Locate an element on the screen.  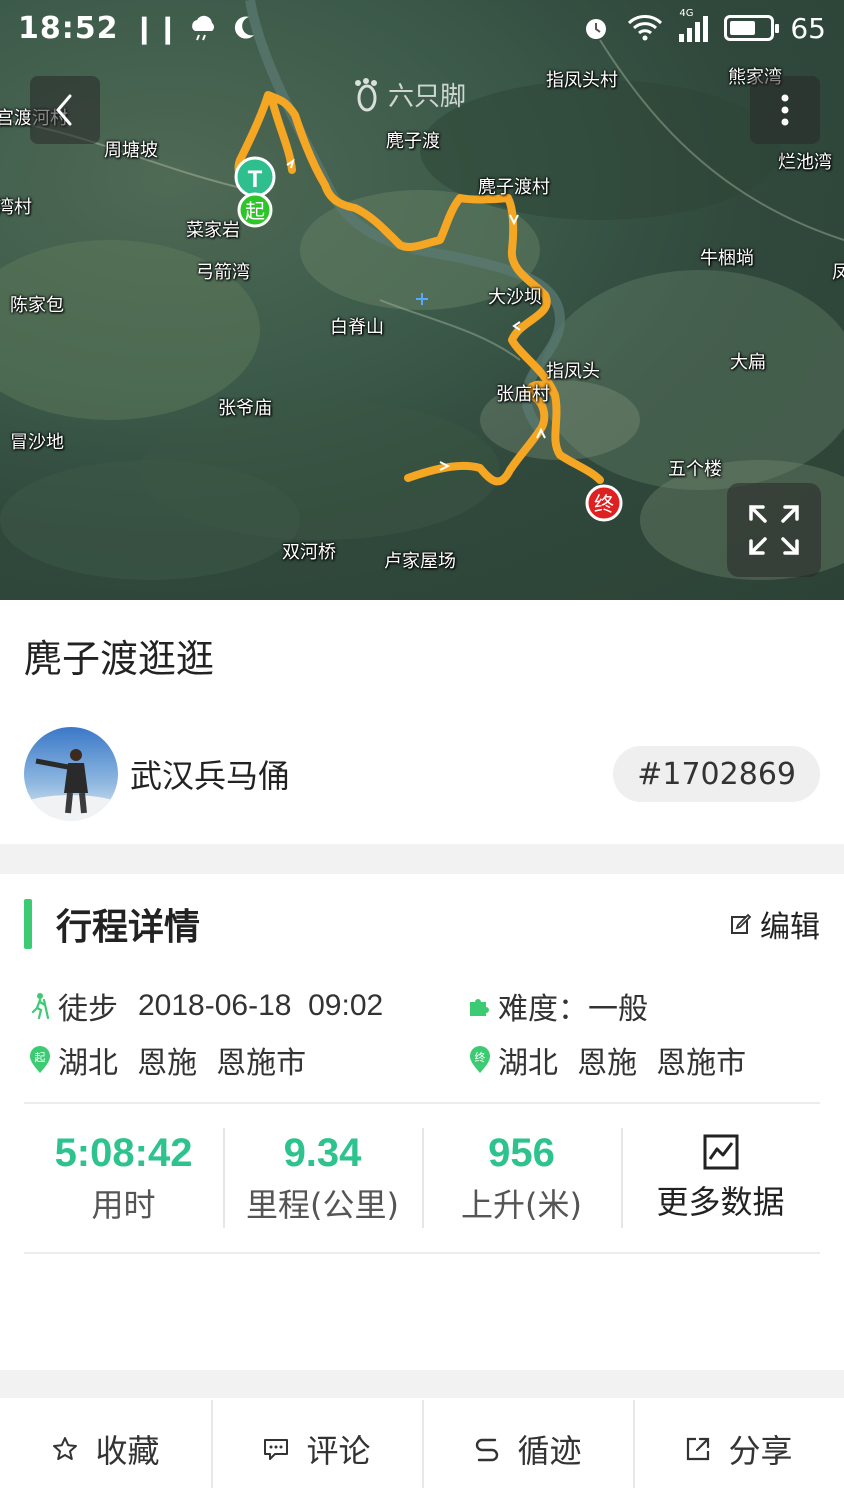
share-button: 分享 is located at coordinates (738, 1449).